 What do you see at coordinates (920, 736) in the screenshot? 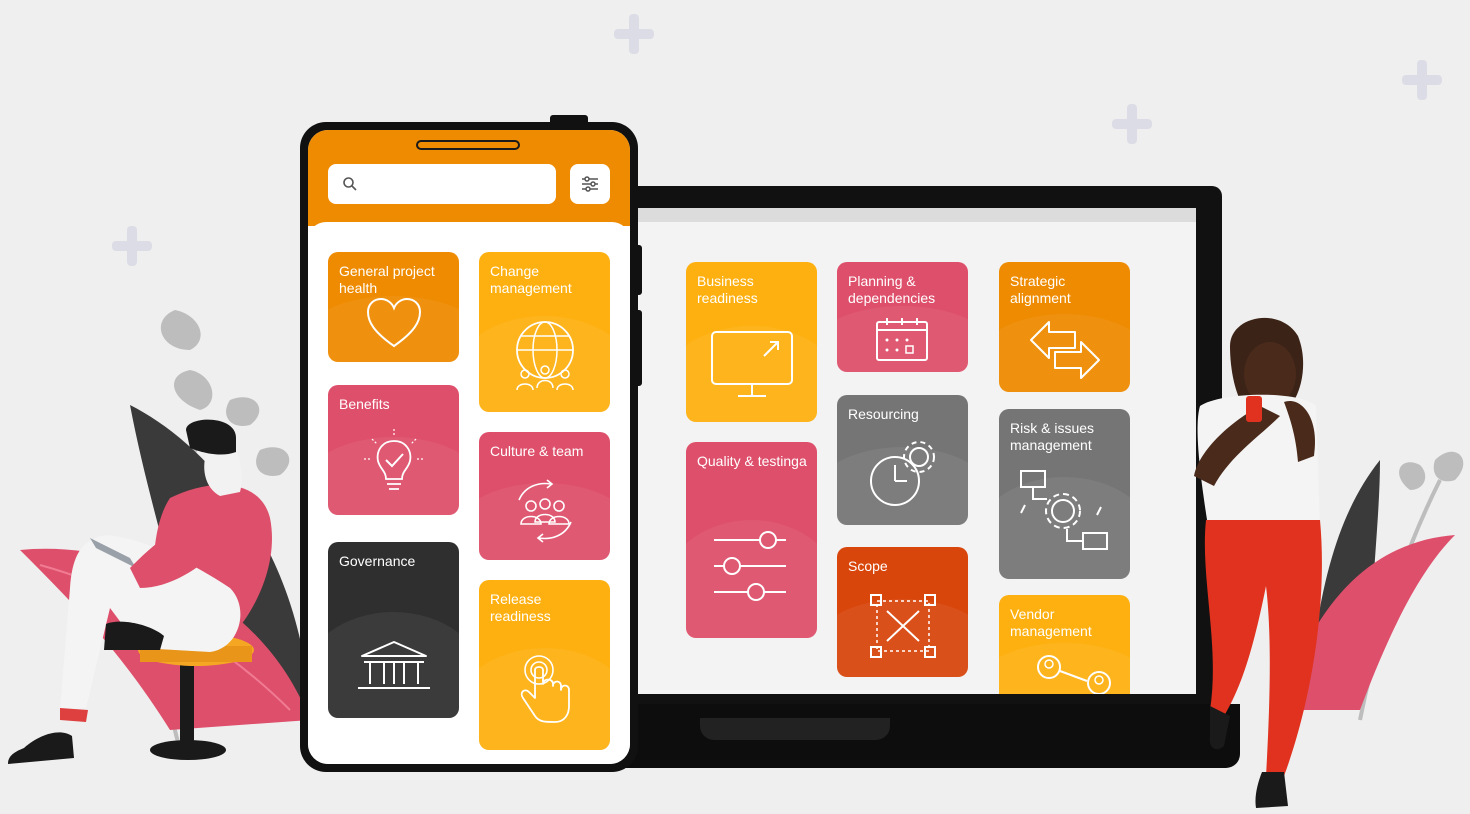
I see `laptop-base` at bounding box center [920, 736].